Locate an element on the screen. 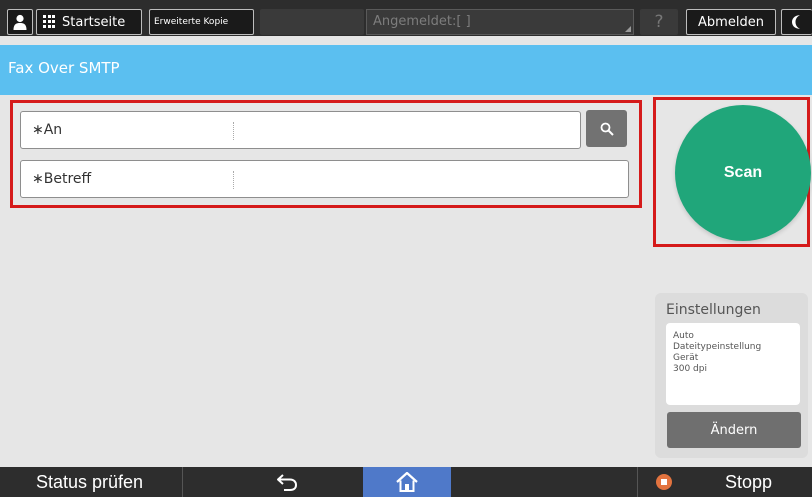 This screenshot has height=497, width=812. logout-label: Abmelden is located at coordinates (731, 22).